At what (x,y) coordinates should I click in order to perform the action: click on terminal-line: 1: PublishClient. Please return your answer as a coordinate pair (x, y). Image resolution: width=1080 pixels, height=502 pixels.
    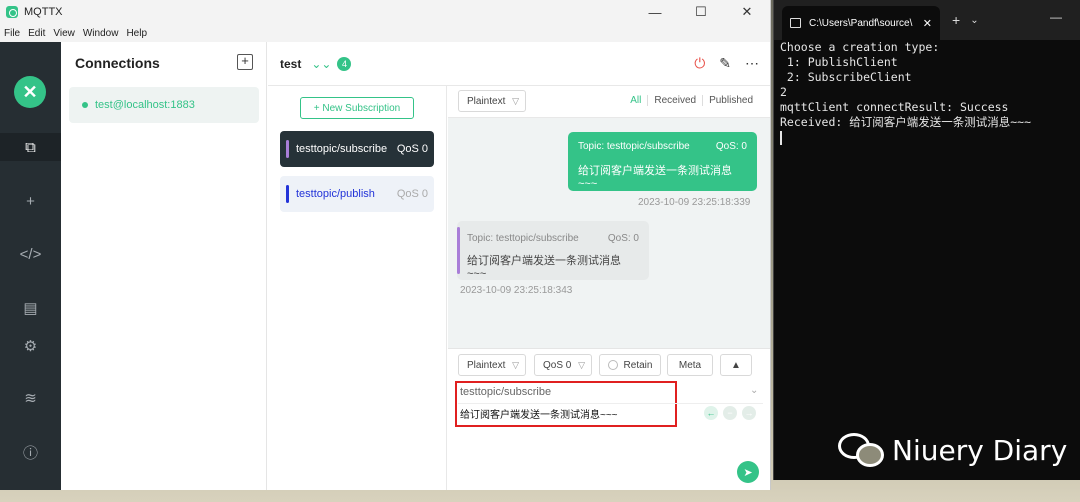
    Looking at the image, I should click on (839, 62).